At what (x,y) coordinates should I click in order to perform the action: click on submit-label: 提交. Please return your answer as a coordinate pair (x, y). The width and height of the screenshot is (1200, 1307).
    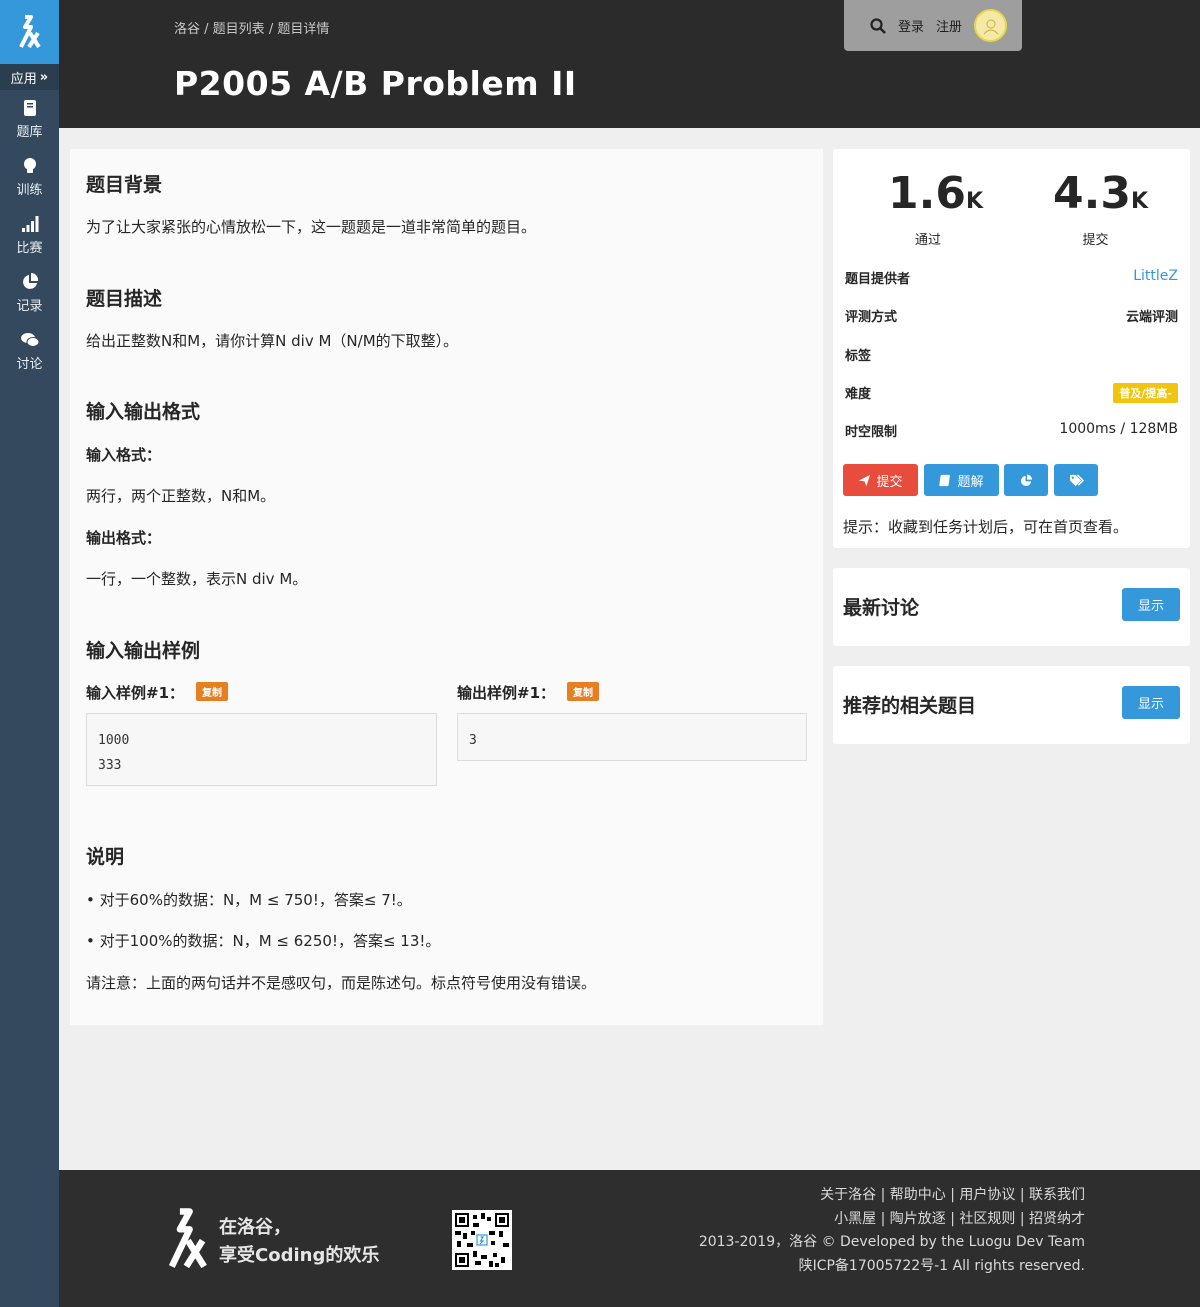
    Looking at the image, I should click on (889, 482).